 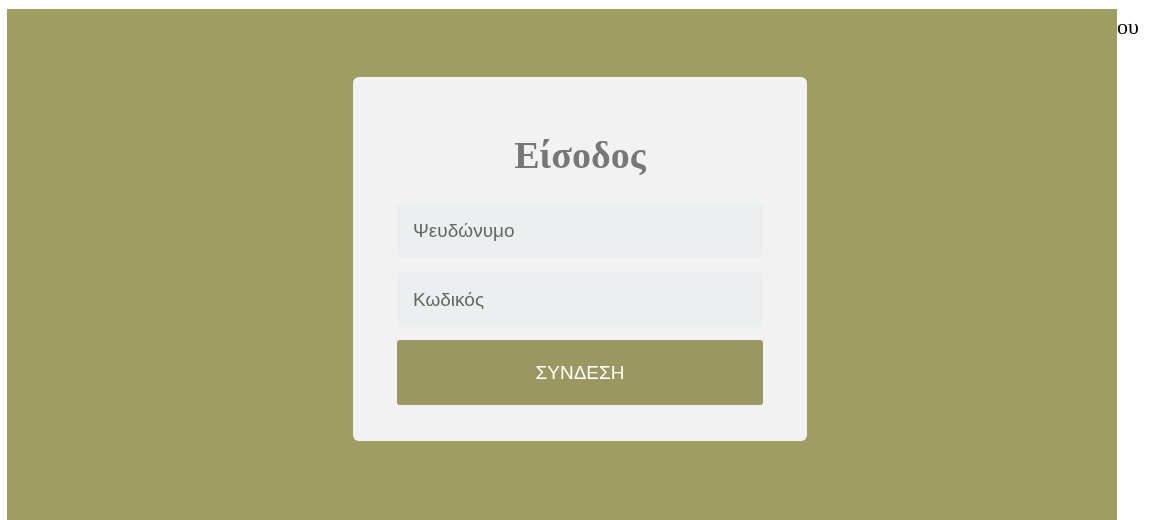 What do you see at coordinates (580, 372) in the screenshot?
I see `login-button: ΣΥΝΔΕΣΗ` at bounding box center [580, 372].